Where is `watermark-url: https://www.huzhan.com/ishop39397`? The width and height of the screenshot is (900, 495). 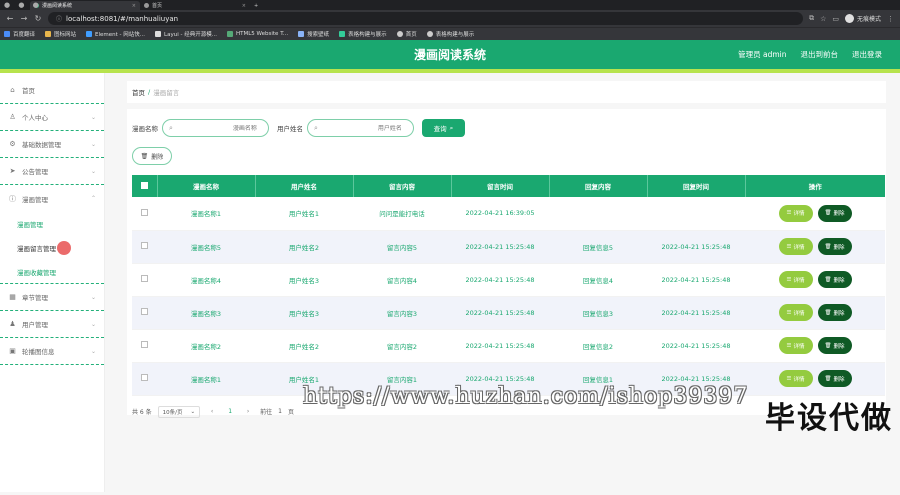 watermark-url: https://www.huzhan.com/ishop39397 is located at coordinates (526, 396).